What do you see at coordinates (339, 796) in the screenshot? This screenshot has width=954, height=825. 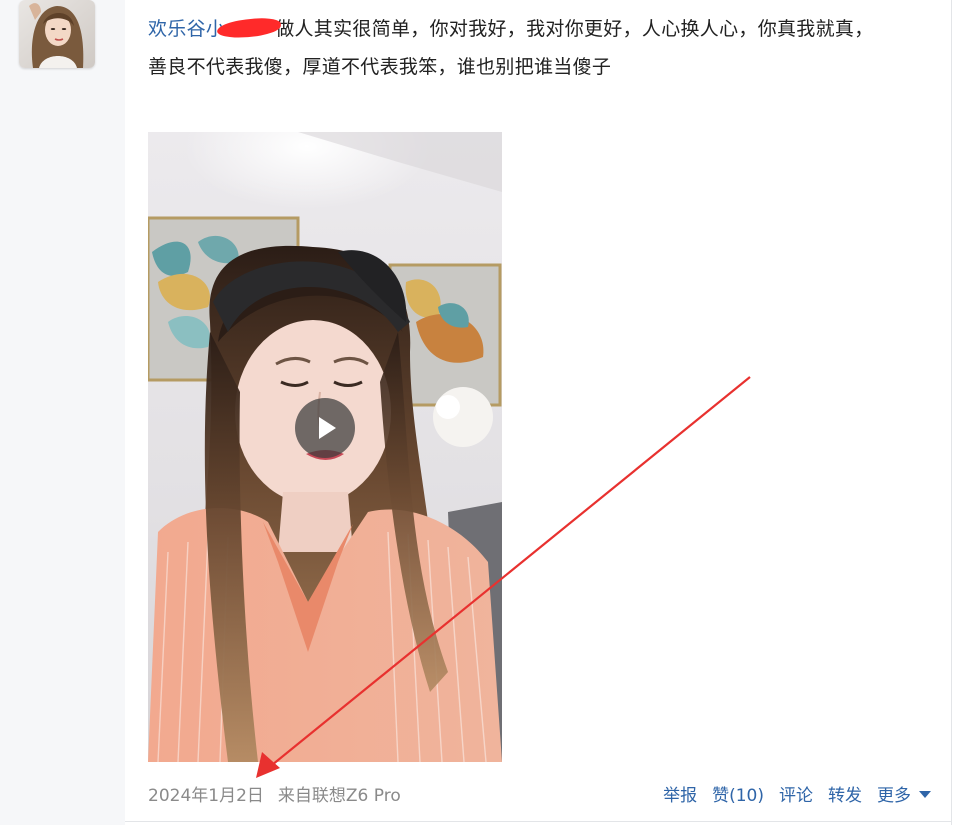 I see `post-source: 来自联想Z6 Pro` at bounding box center [339, 796].